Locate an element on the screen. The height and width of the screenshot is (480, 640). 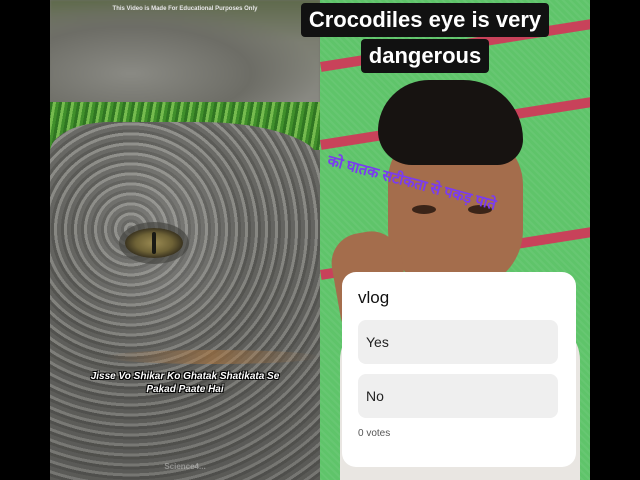
poll-vote-count: 0 votes is located at coordinates (374, 433).